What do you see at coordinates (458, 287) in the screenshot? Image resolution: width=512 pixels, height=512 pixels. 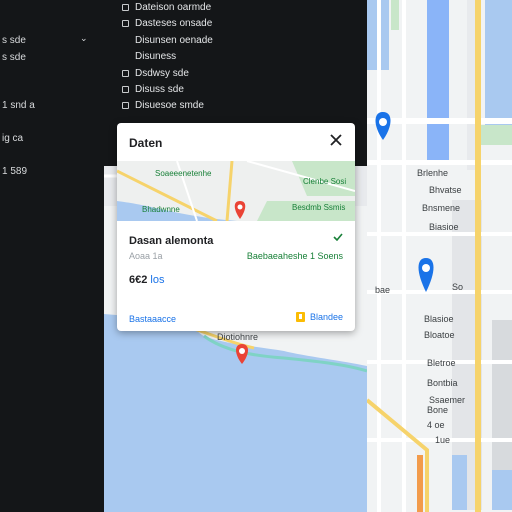 I see `map-label: So` at bounding box center [458, 287].